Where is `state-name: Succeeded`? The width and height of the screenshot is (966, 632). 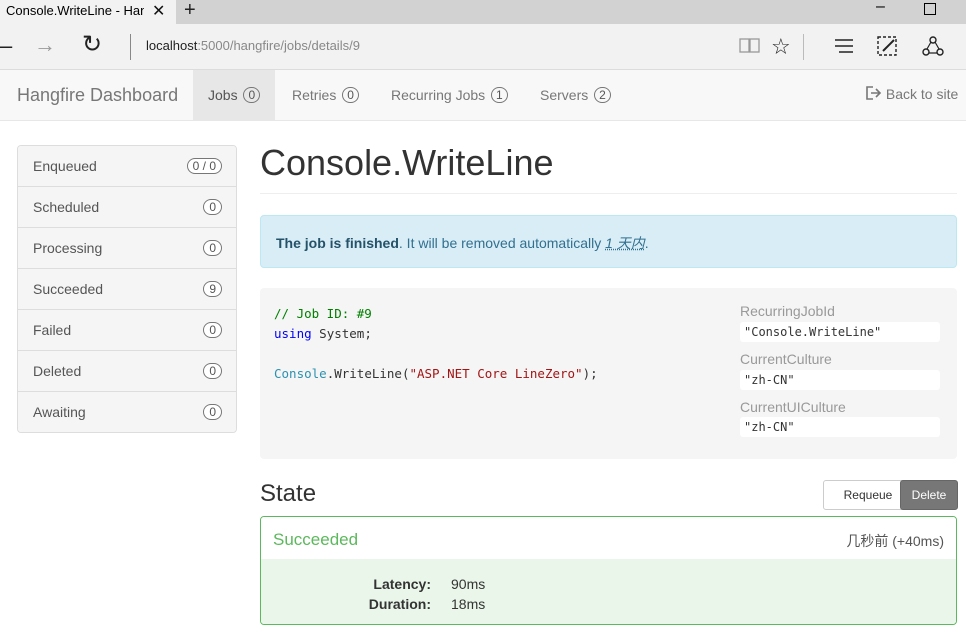
state-name: Succeeded is located at coordinates (316, 539).